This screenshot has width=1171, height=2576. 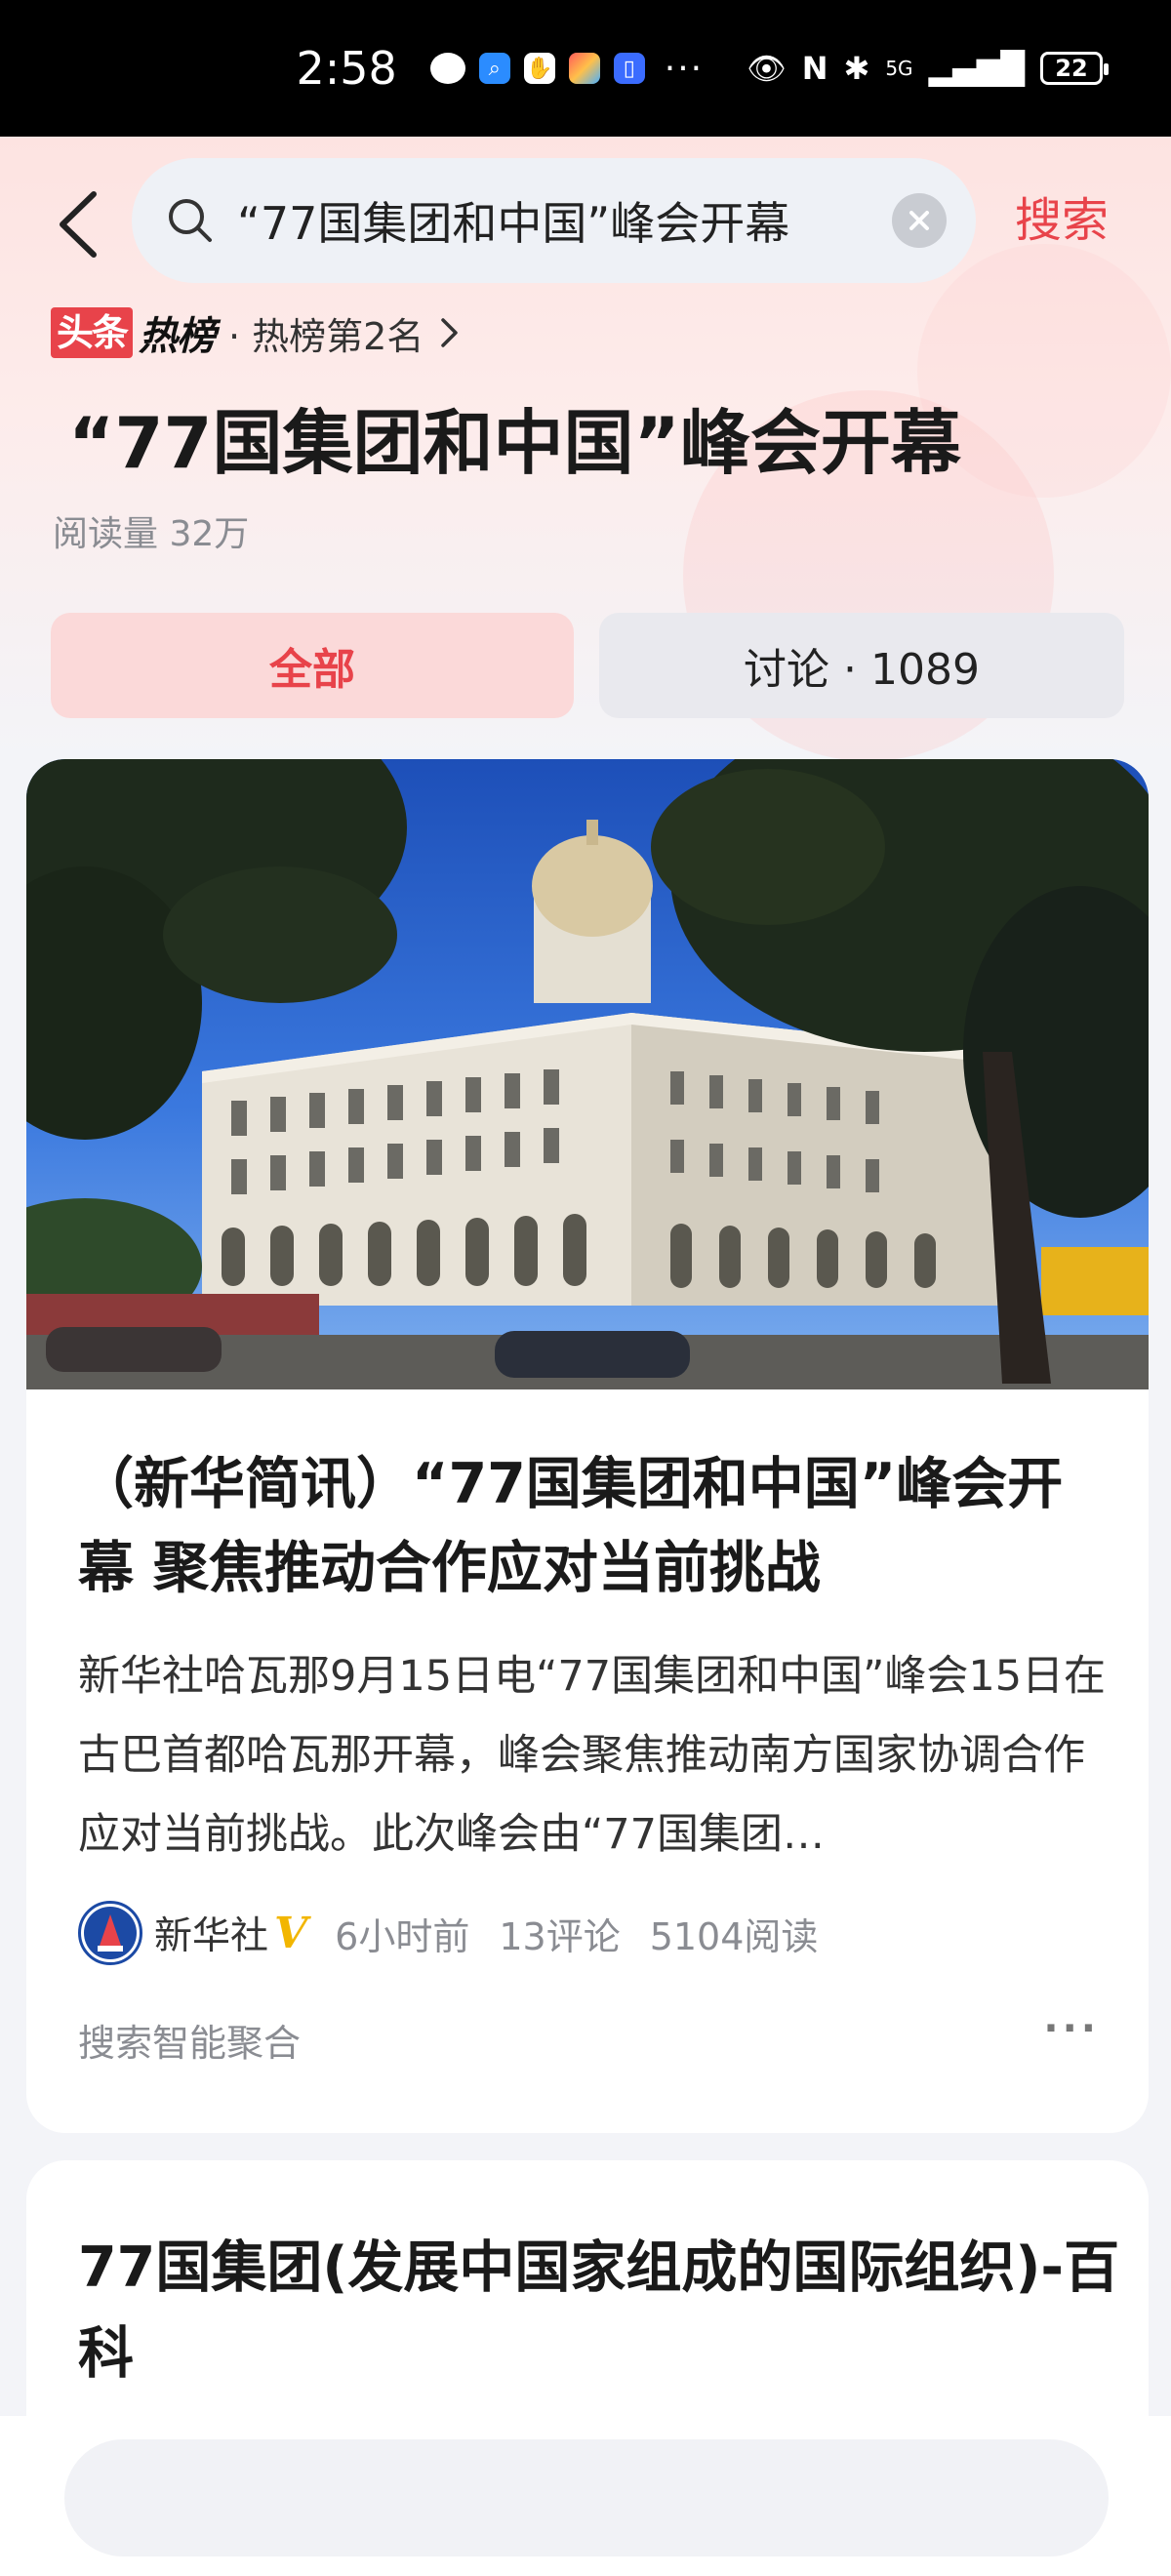 I want to click on article-meta: 新华社 V 6小时前 13评论 5104阅读, so click(x=462, y=1933).